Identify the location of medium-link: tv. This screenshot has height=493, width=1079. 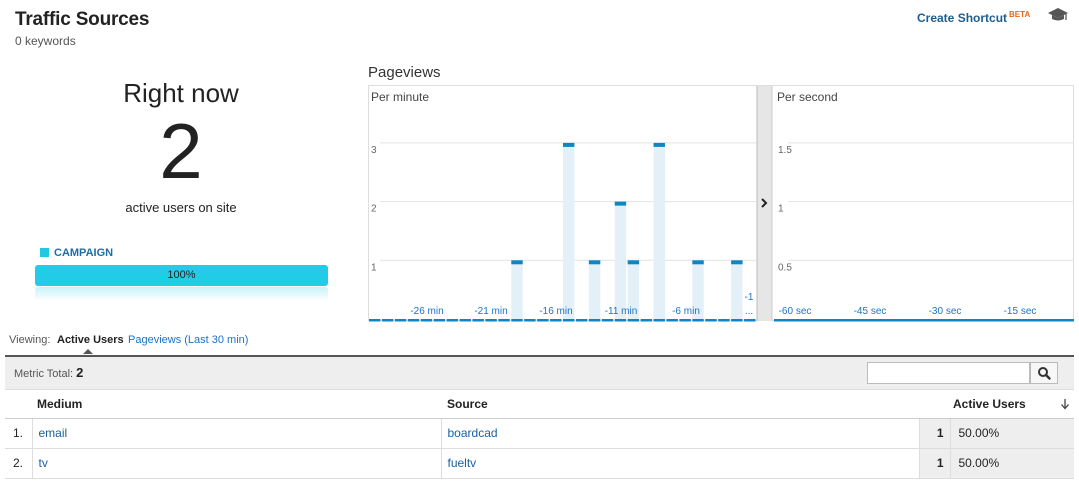
(237, 463).